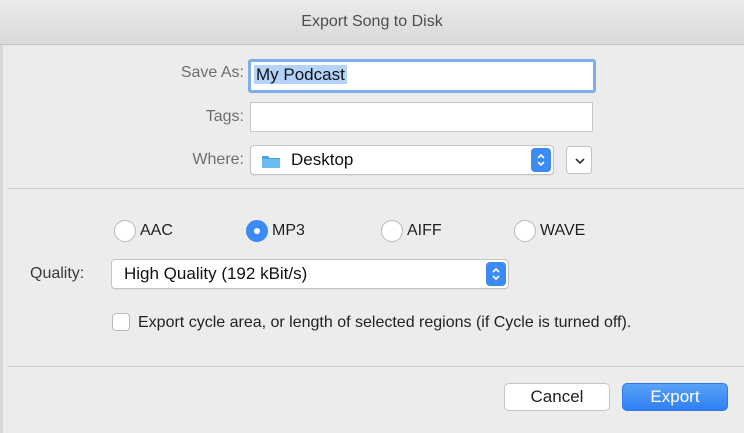 The image size is (744, 433). I want to click on expand-browser-button, so click(579, 160).